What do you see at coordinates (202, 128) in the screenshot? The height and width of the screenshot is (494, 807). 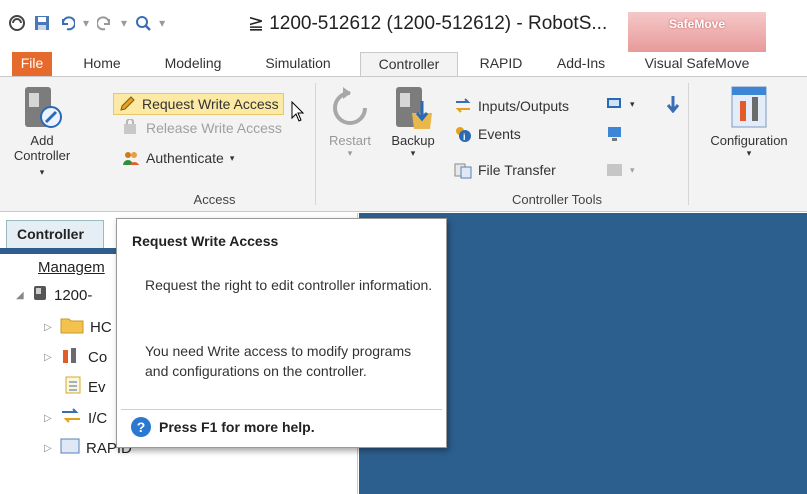 I see `release-write-access-button: Release Write Access` at bounding box center [202, 128].